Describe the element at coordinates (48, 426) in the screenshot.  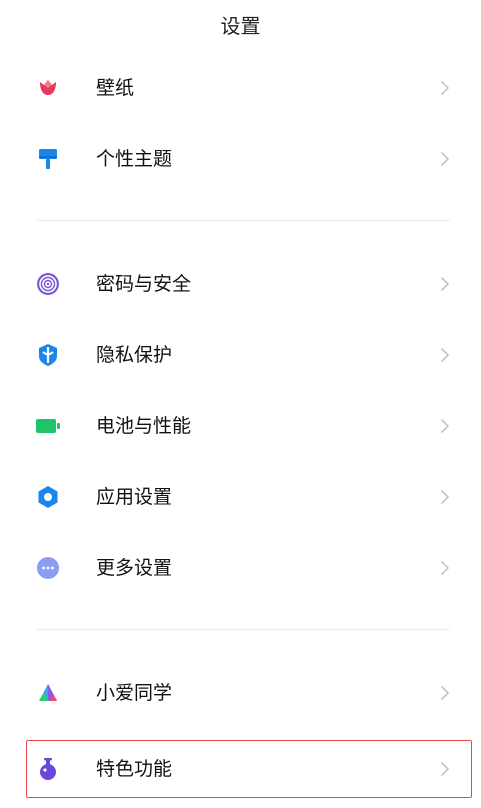
I see `battery-icon` at that location.